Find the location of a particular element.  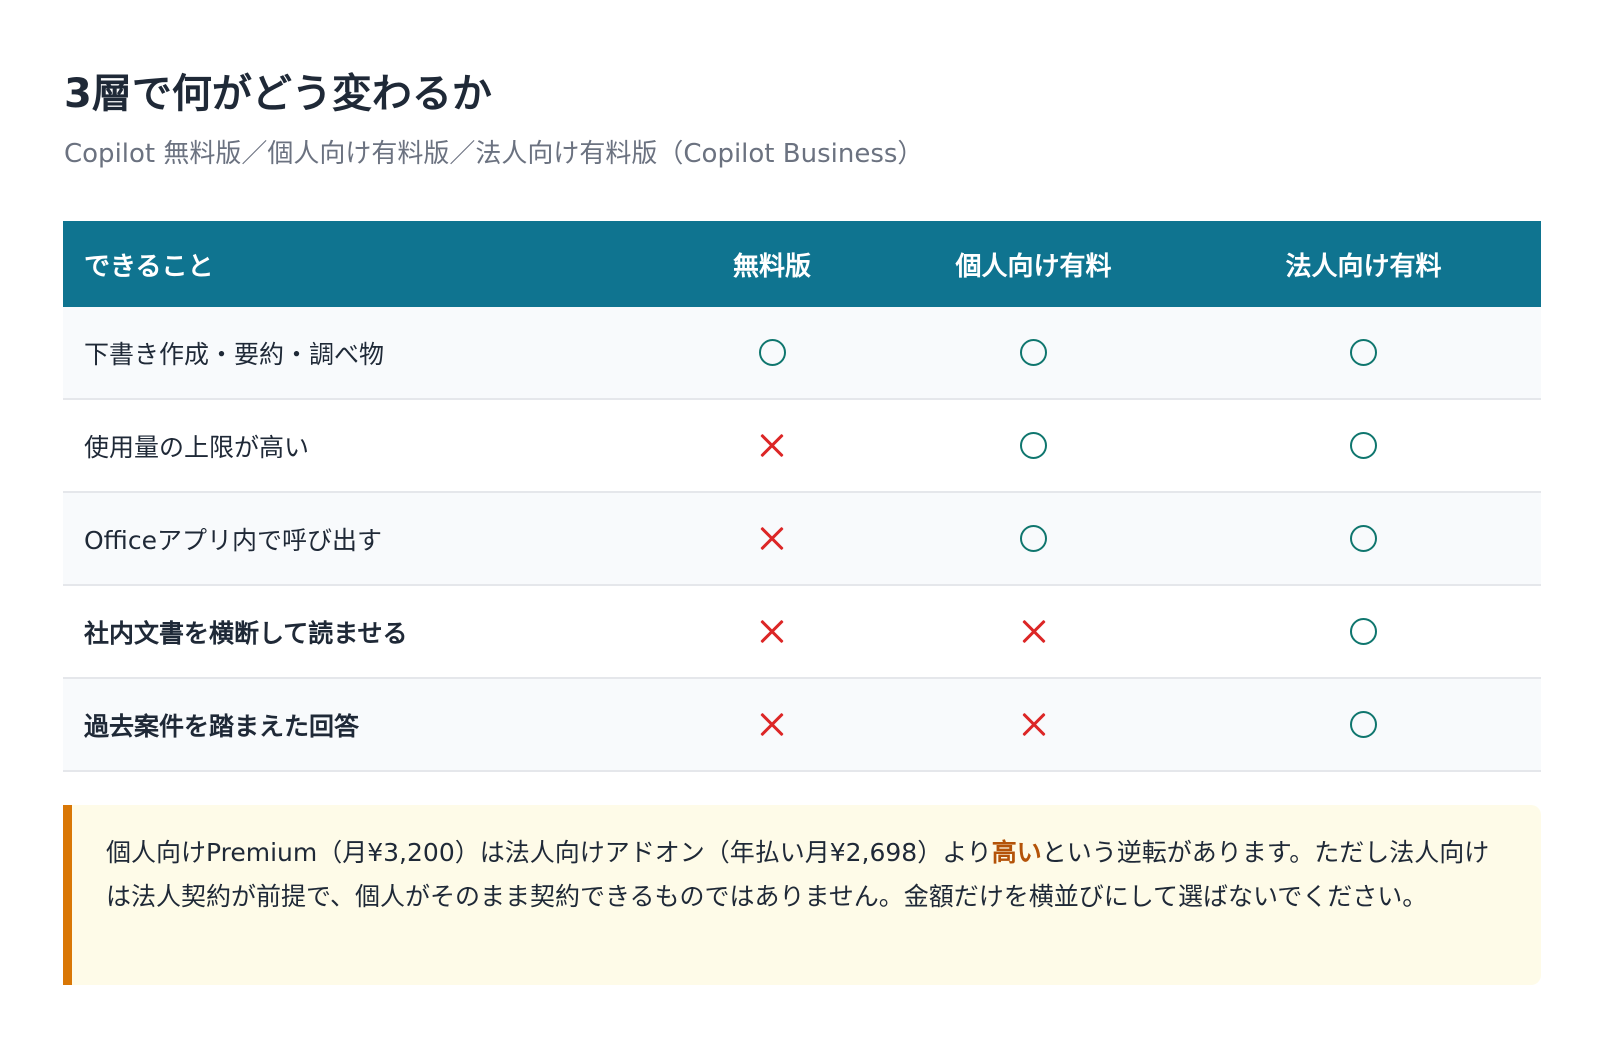

table-row: Officeアプリ内で呼び出す is located at coordinates (802, 539).